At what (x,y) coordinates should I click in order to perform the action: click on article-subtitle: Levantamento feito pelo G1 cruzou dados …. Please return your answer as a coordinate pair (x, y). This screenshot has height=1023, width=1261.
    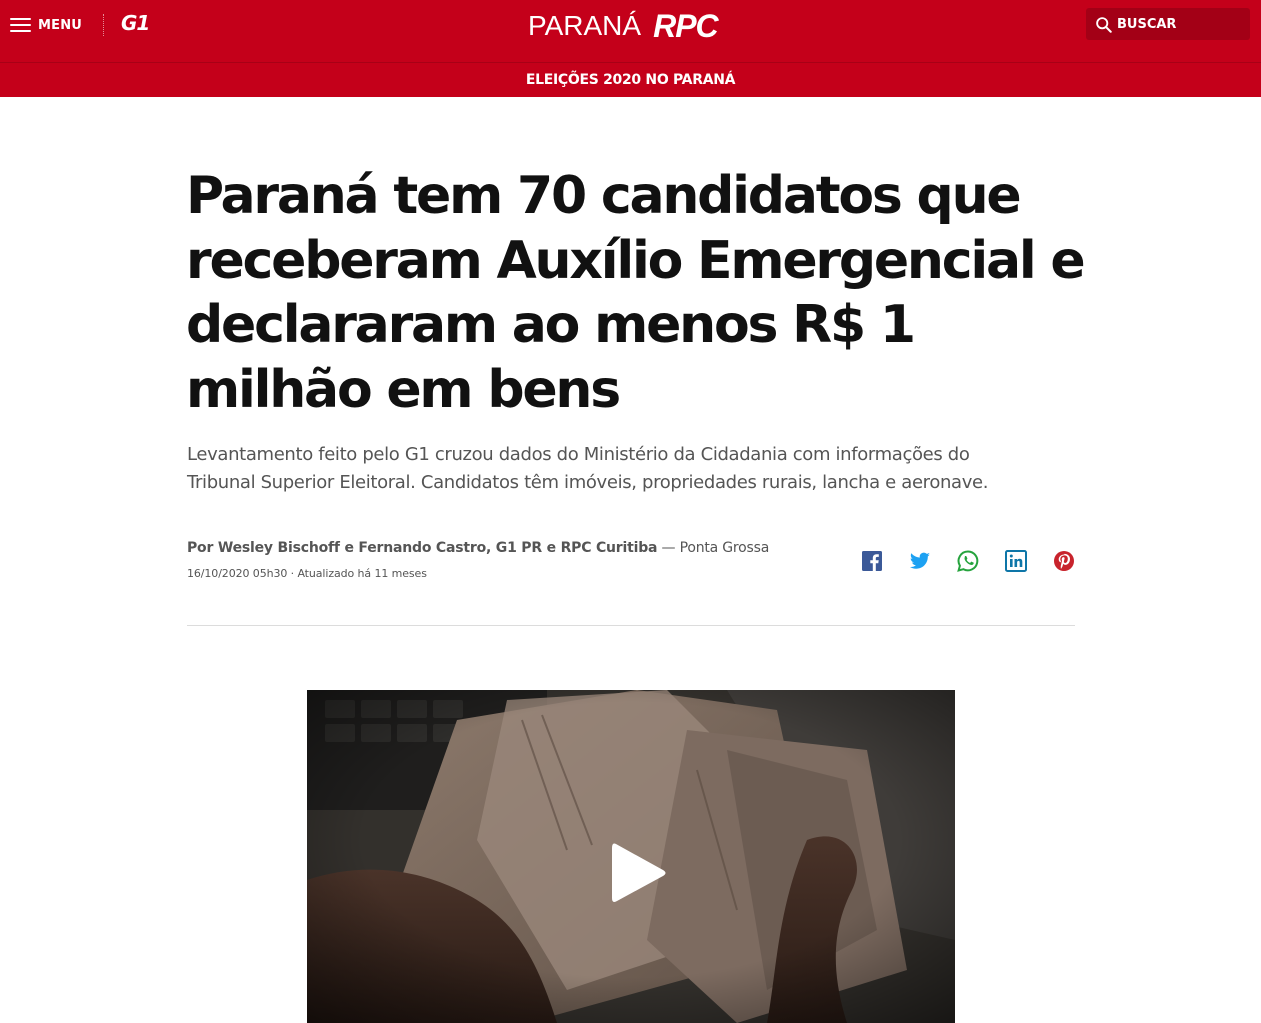
    Looking at the image, I should click on (588, 468).